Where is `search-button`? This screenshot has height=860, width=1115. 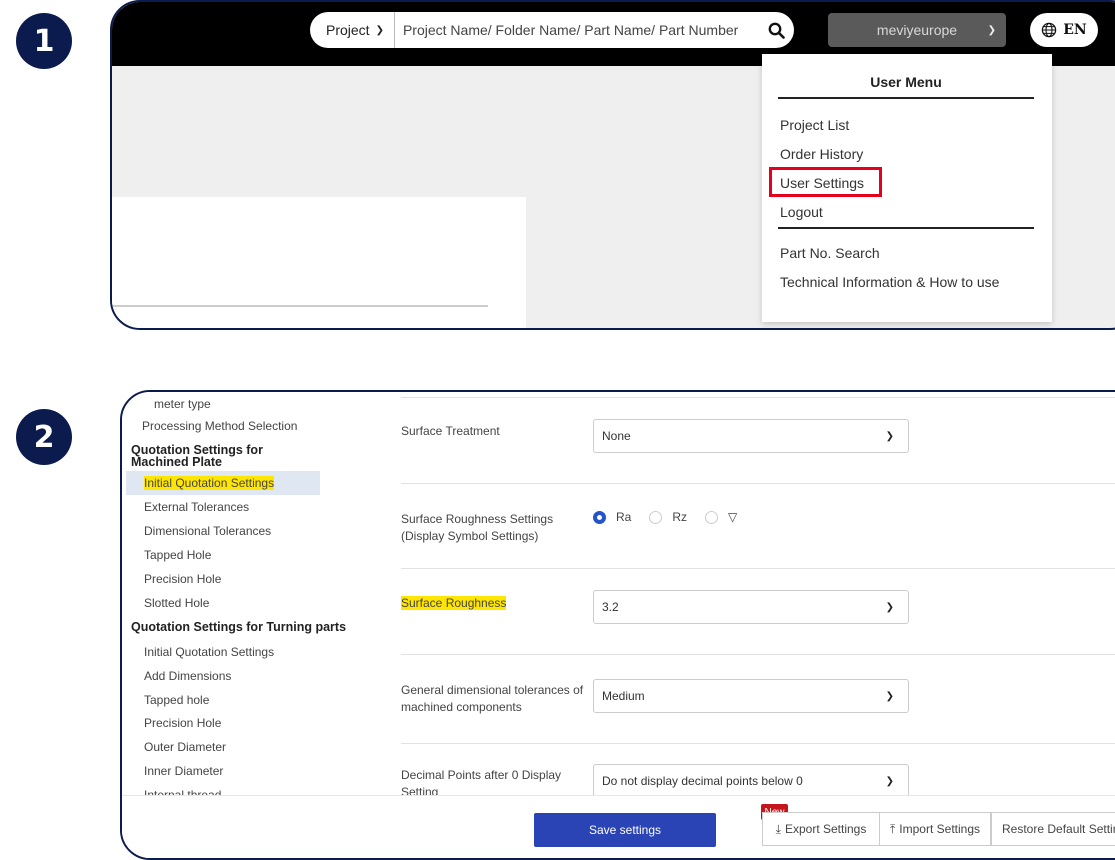
search-button is located at coordinates (776, 30).